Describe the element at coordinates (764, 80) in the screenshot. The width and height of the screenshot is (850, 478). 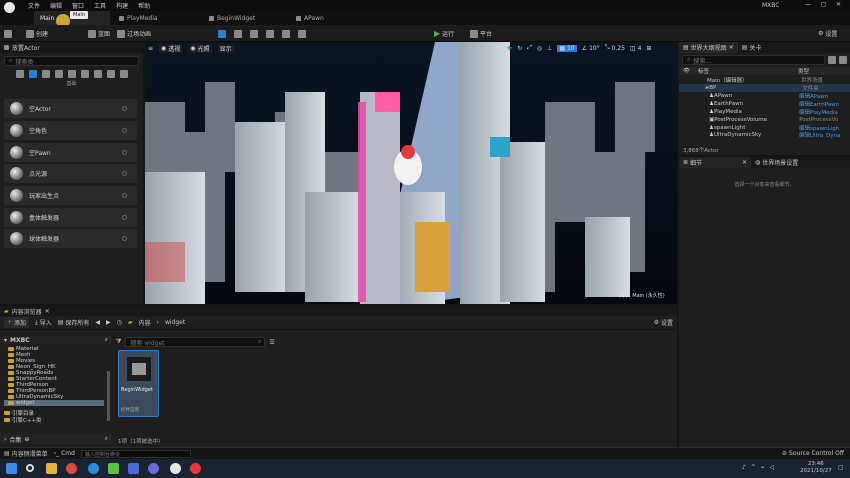
I see `tree-row-main: Main（编辑器） 世界场景` at that location.